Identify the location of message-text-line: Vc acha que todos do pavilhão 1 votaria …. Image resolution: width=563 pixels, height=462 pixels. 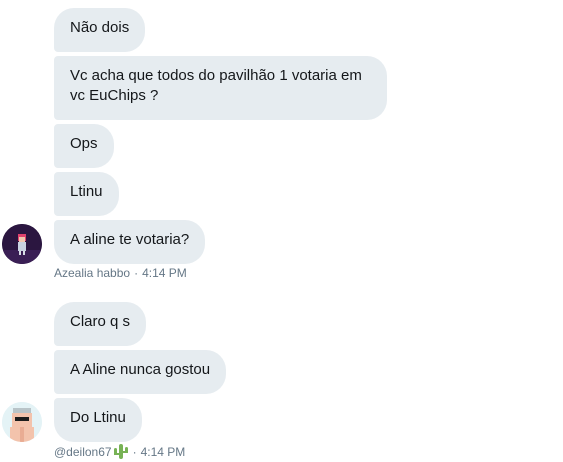
(216, 75).